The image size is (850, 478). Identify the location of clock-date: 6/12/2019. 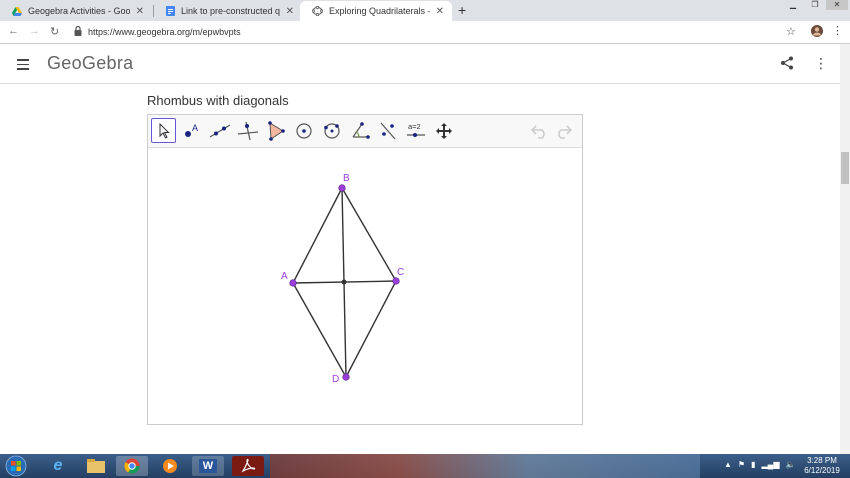
(822, 470).